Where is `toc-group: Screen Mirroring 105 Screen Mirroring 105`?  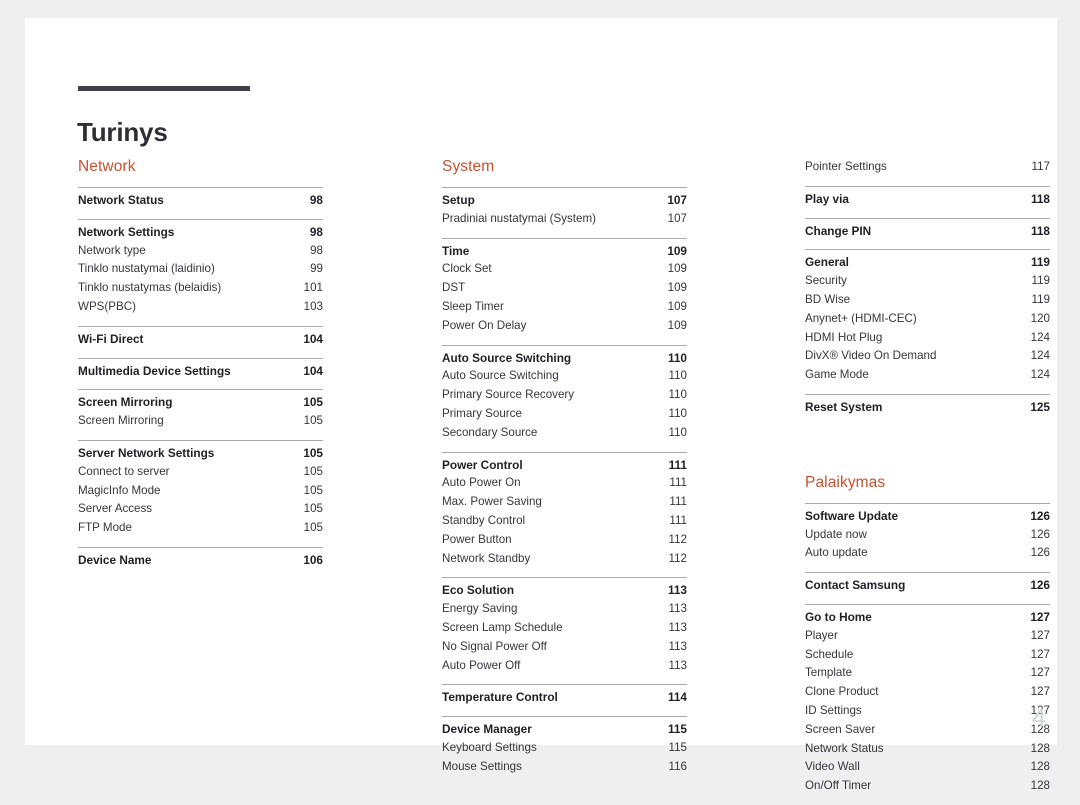
toc-group: Screen Mirroring 105 Screen Mirroring 105 is located at coordinates (200, 414).